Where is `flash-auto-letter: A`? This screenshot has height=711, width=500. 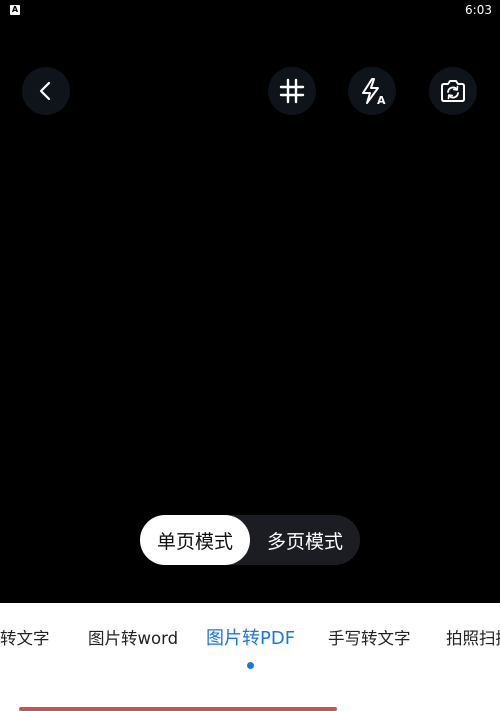 flash-auto-letter: A is located at coordinates (381, 100).